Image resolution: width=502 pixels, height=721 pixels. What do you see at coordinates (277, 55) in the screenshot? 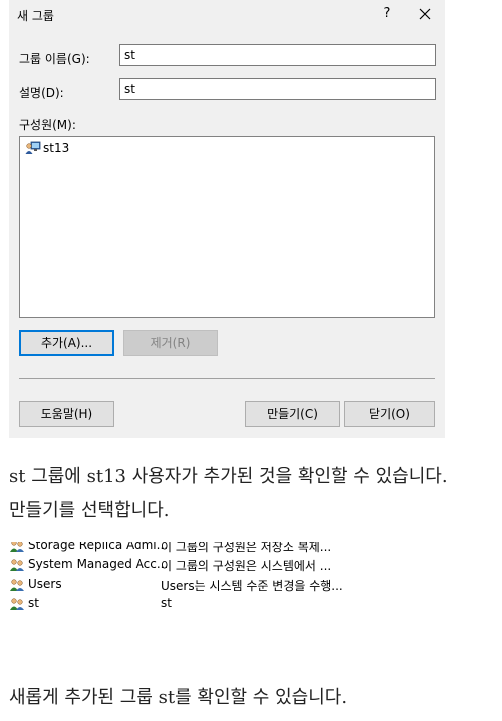
I see `group-name-input: st` at bounding box center [277, 55].